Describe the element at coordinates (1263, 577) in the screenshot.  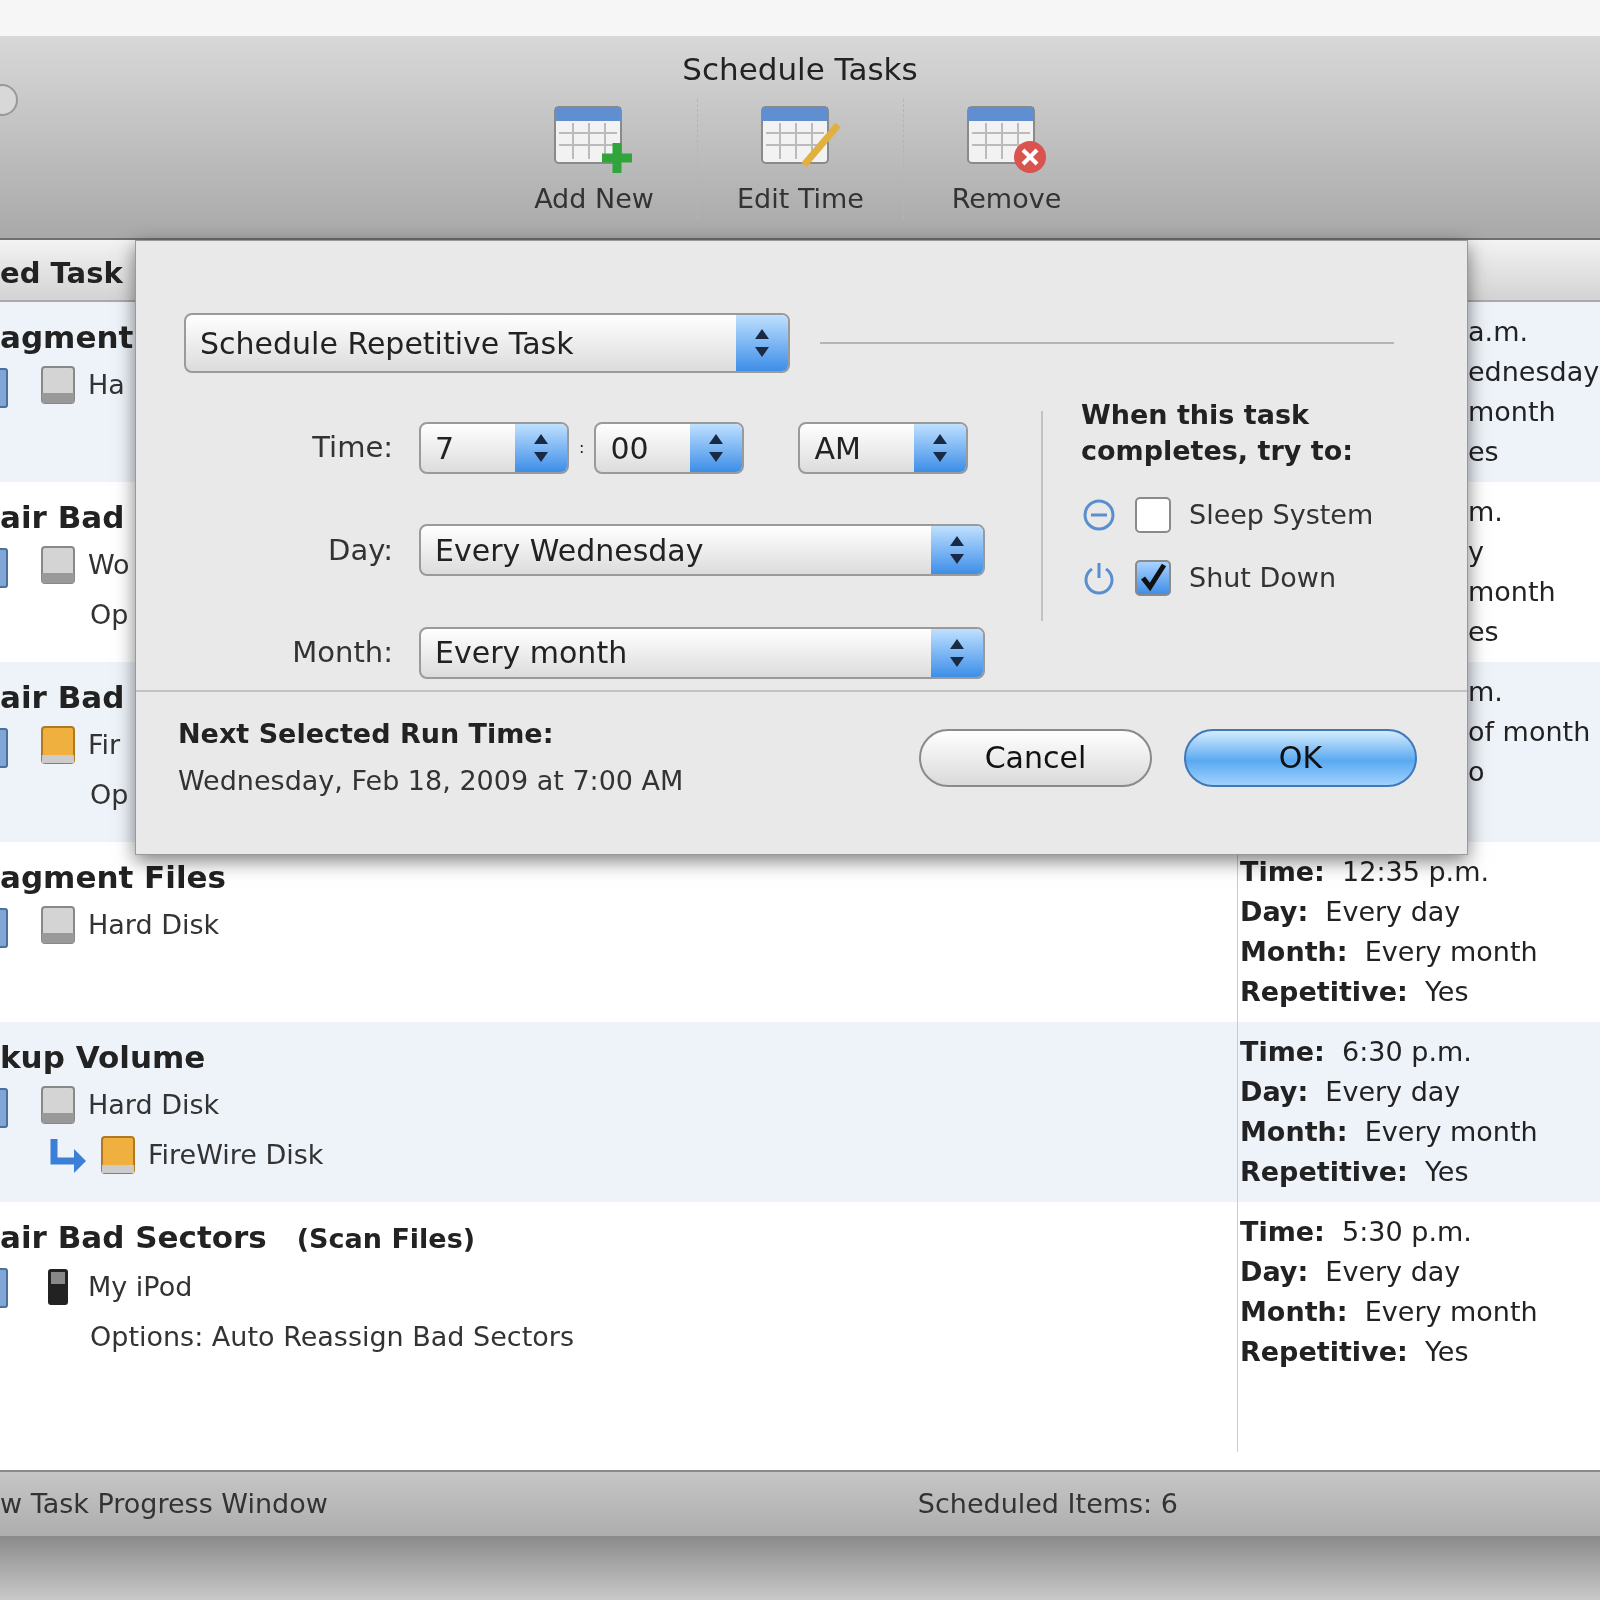
I see `option-label: Shut Down` at that location.